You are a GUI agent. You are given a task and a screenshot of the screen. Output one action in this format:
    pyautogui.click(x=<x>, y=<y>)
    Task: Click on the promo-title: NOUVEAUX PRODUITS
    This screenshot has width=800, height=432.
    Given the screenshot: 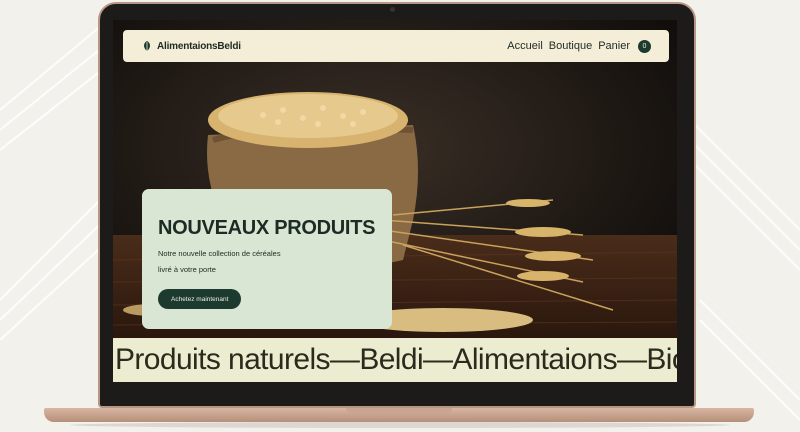 What is the action you would take?
    pyautogui.click(x=267, y=228)
    